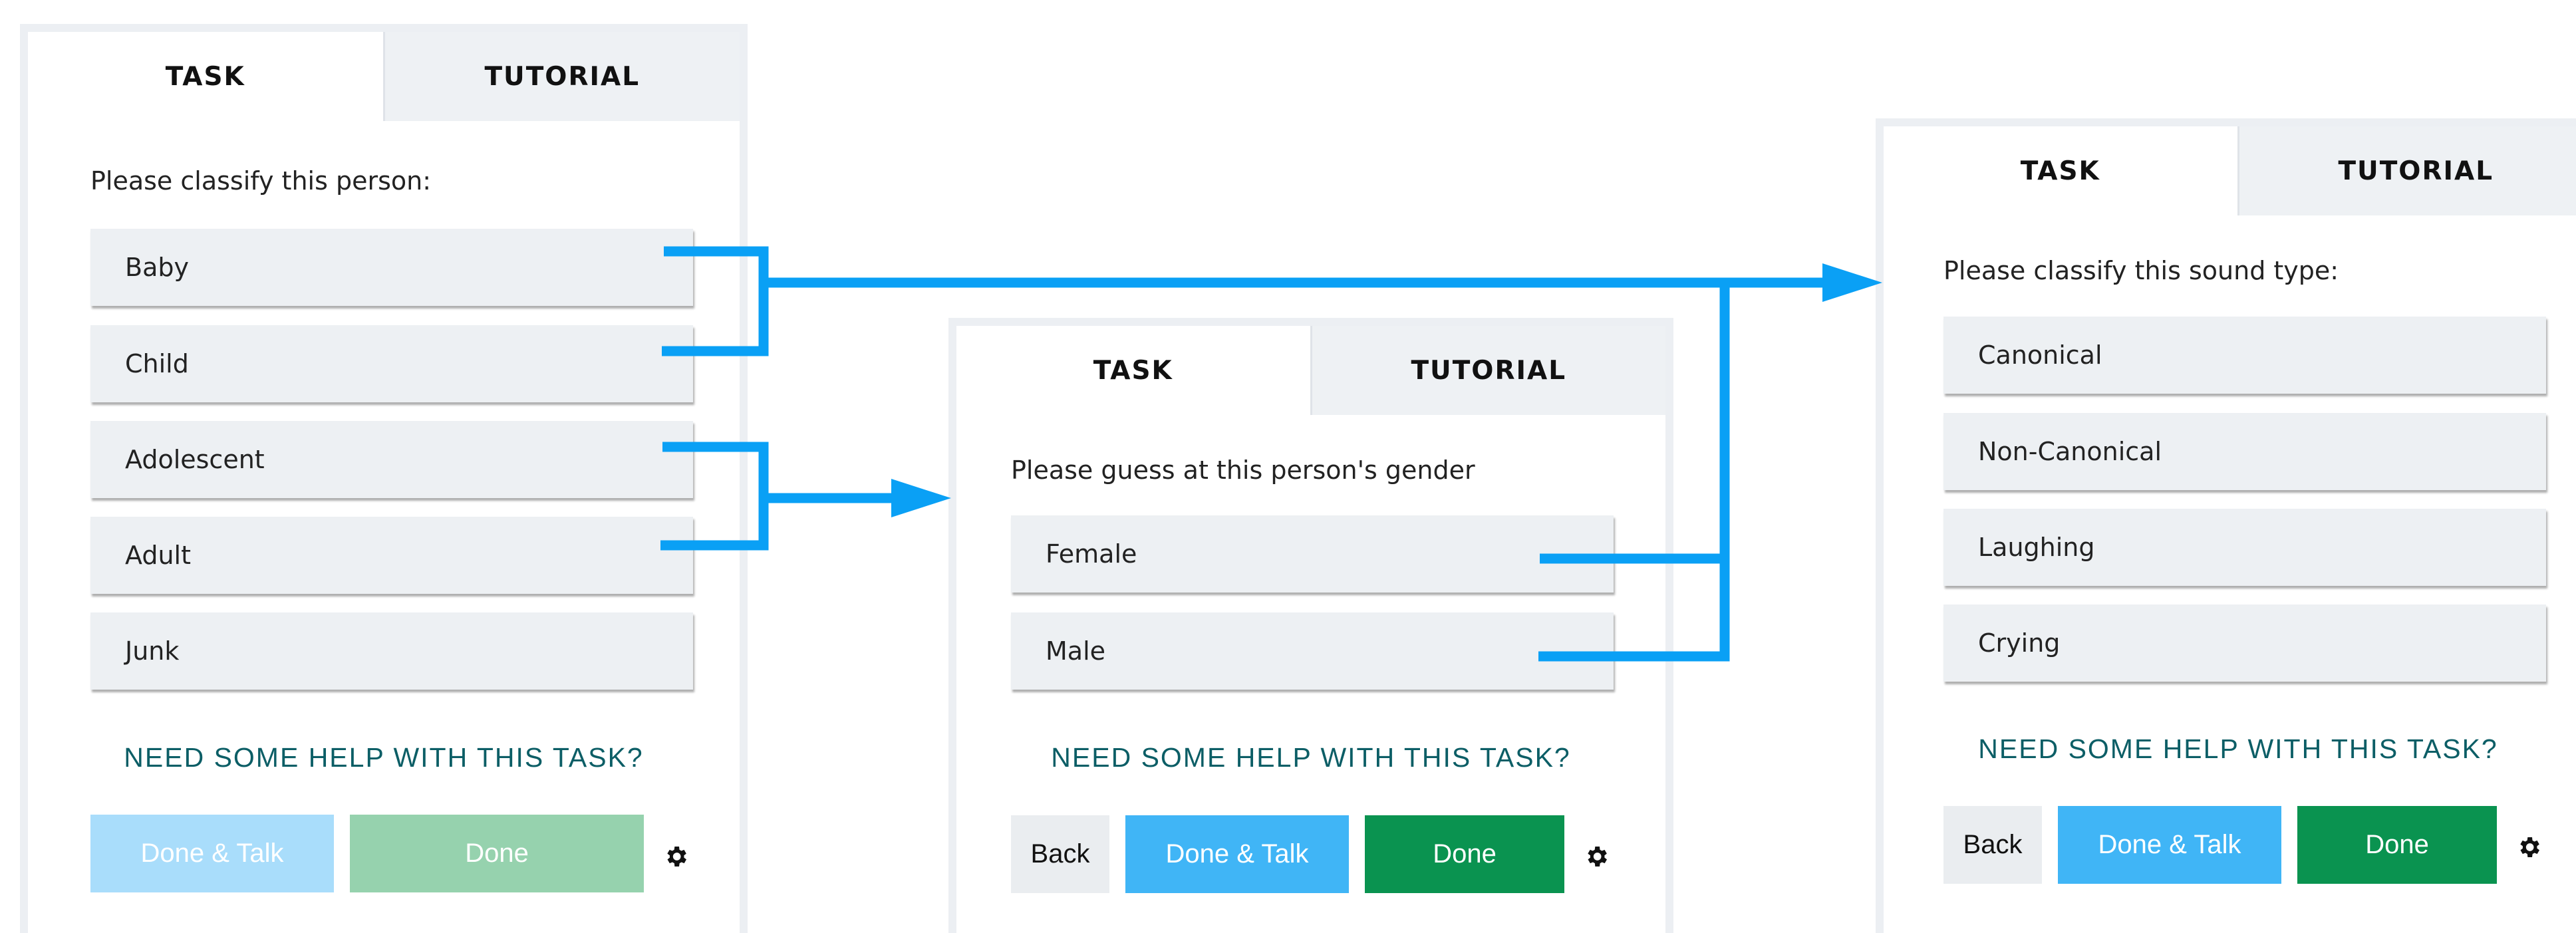  Describe the element at coordinates (1634, 607) in the screenshot. I see `connector-female-male` at that location.